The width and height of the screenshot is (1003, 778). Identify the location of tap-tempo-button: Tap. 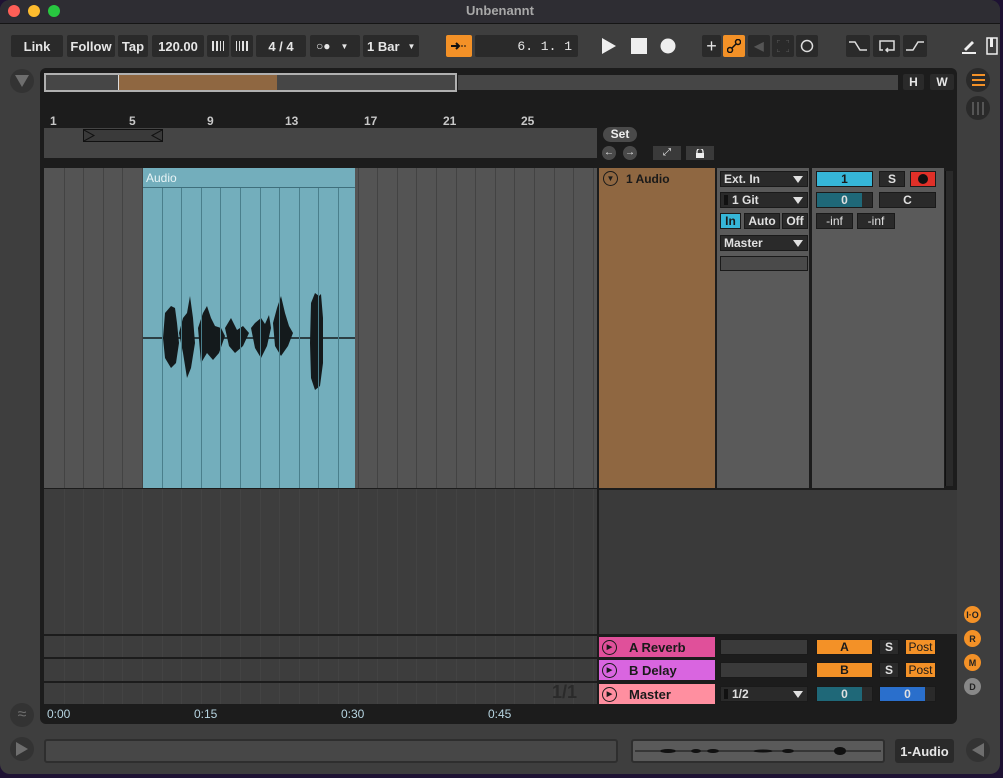
(133, 46).